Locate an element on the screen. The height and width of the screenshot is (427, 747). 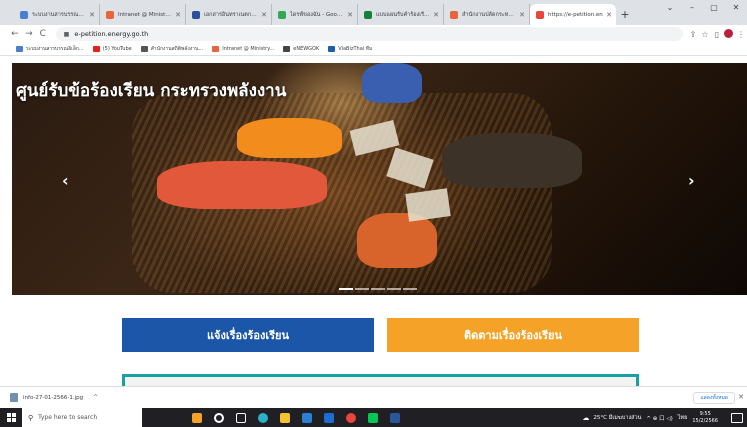
browser-tab: Intranet @ Ministry Of✕ is located at coordinates (143, 14).